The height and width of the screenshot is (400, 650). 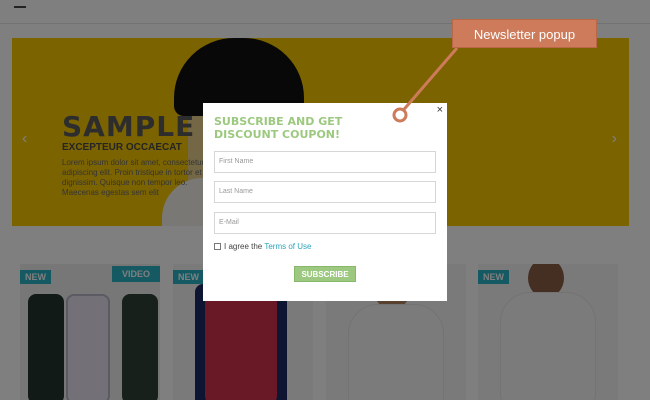 What do you see at coordinates (325, 192) in the screenshot?
I see `last-name-field: Last Name` at bounding box center [325, 192].